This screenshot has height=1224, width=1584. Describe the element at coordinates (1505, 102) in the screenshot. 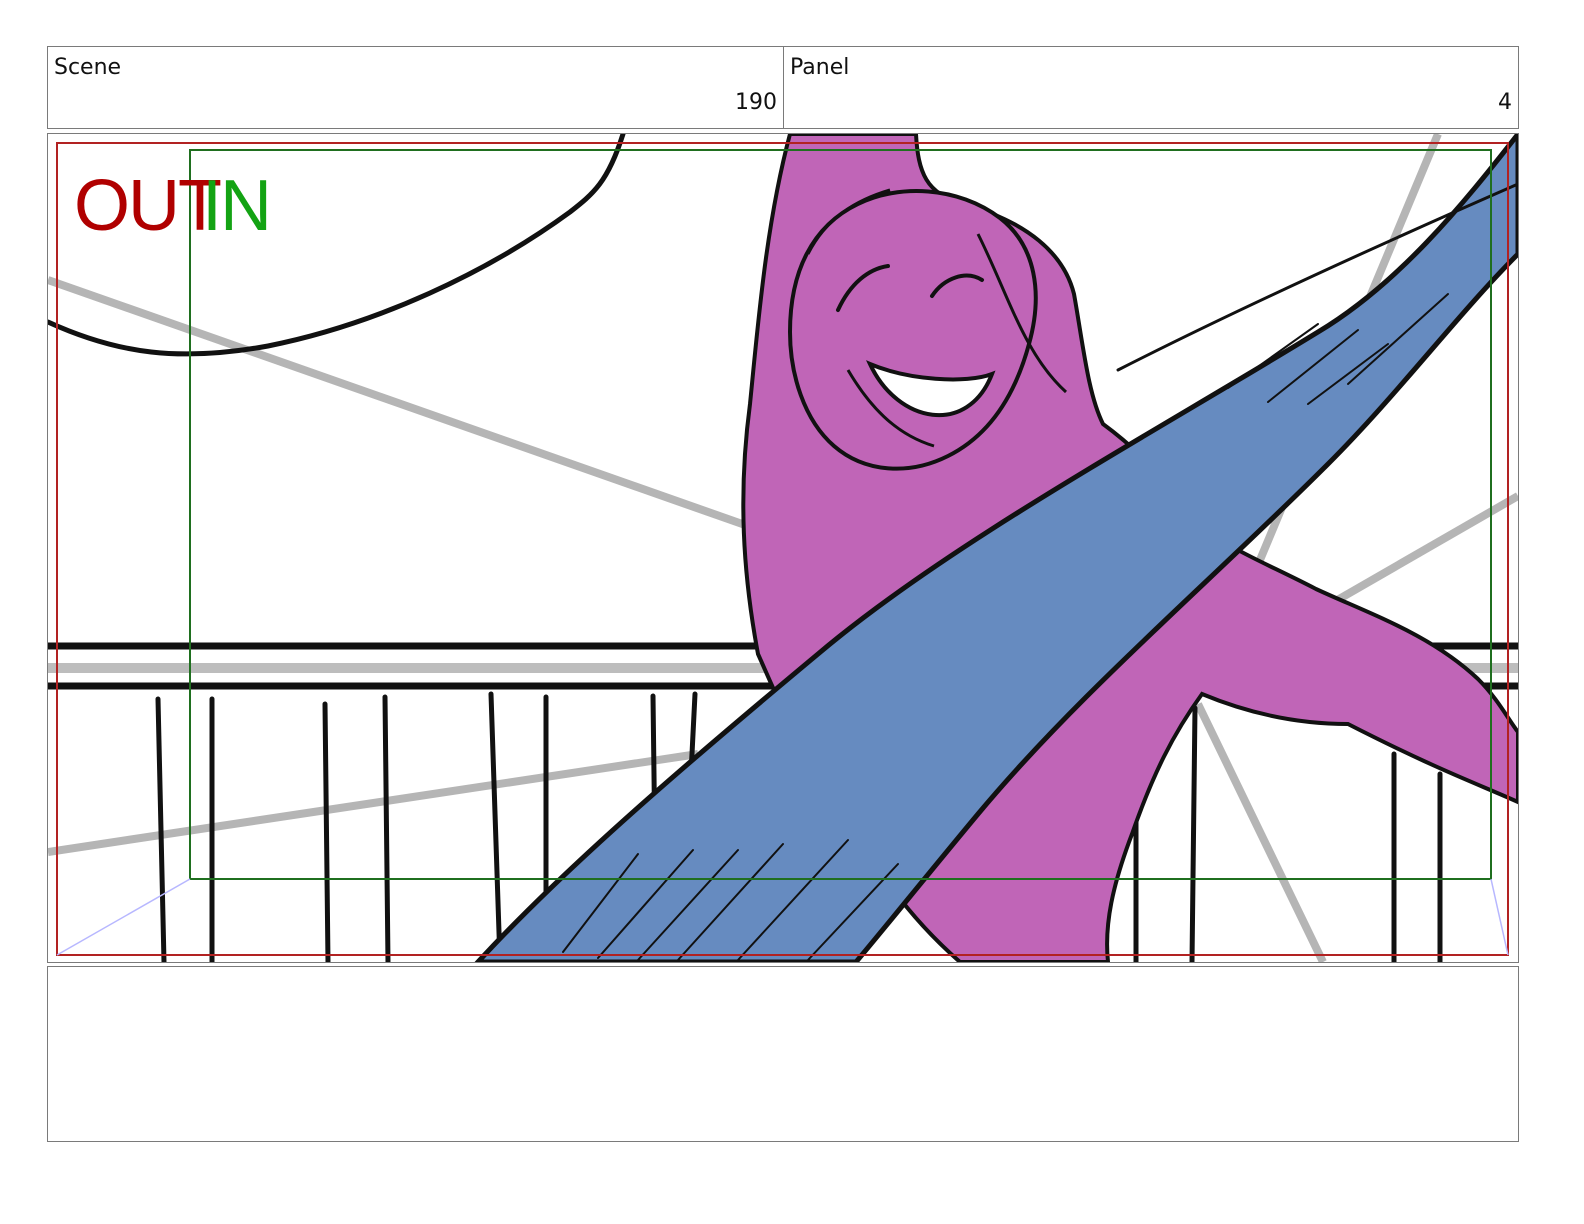

I see `panel-number: 4` at that location.